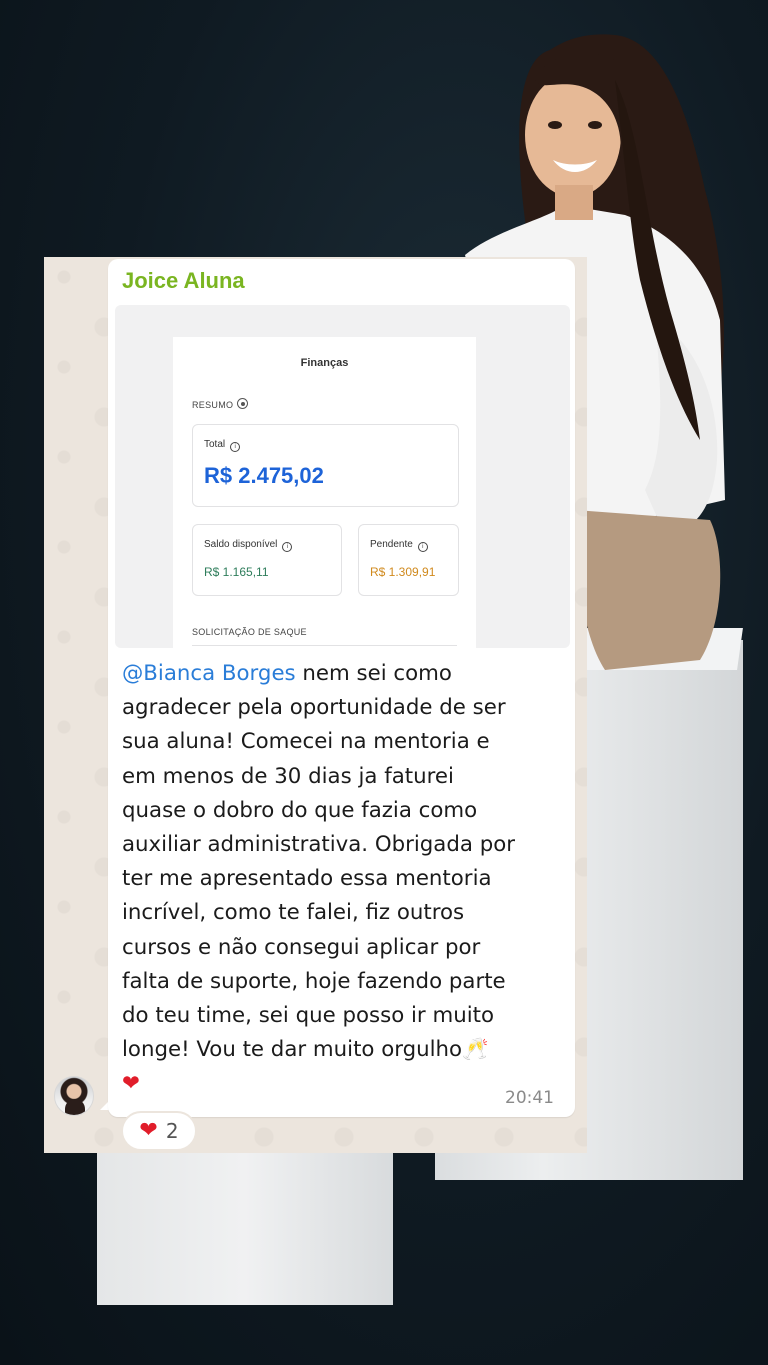  Describe the element at coordinates (241, 544) in the screenshot. I see `saldo-label-text: Saldo disponível` at that location.